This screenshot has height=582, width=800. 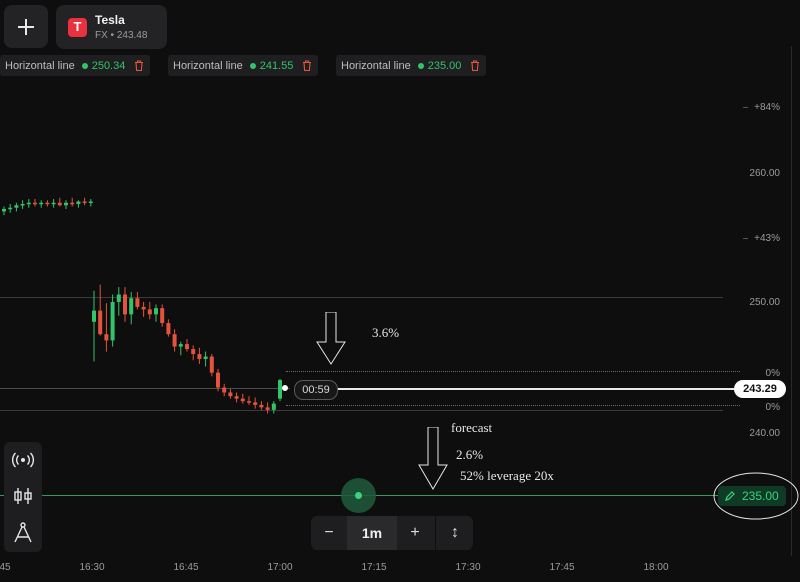 What do you see at coordinates (5, 567) in the screenshot?
I see `x-label: 45` at bounding box center [5, 567].